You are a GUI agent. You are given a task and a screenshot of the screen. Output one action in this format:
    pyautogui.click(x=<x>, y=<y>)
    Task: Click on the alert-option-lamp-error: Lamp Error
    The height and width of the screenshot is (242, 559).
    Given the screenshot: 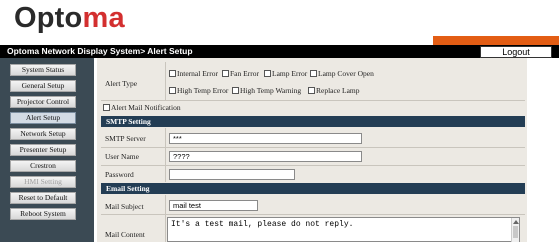 What is the action you would take?
    pyautogui.click(x=285, y=73)
    